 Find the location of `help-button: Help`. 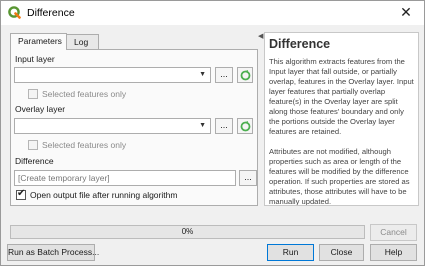

help-button: Help is located at coordinates (393, 252).